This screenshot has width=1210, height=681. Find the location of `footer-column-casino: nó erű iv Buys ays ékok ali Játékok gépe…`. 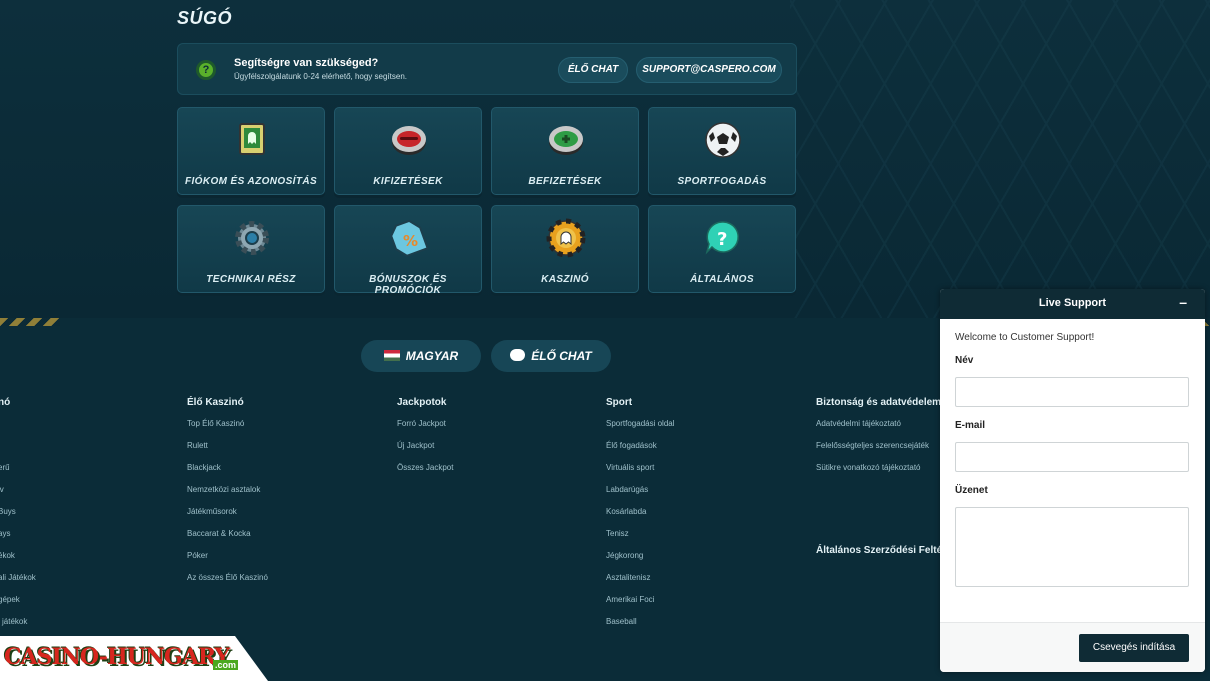

footer-column-casino: nó erű iv Buys ays ékok ali Játékok gépe… is located at coordinates (18, 518).